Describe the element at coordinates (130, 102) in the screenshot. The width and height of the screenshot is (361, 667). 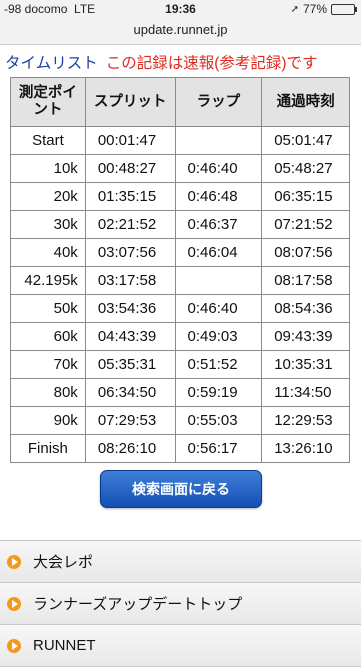
I see `header-split: スプリット` at that location.